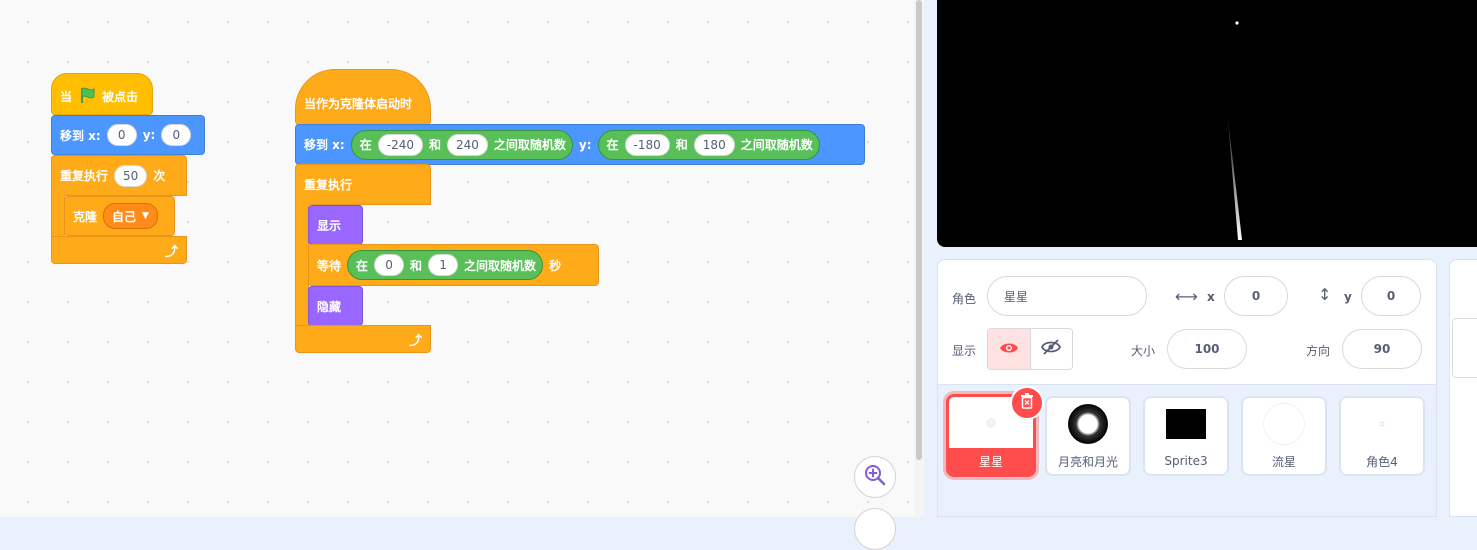 The width and height of the screenshot is (1477, 550). What do you see at coordinates (324, 145) in the screenshot?
I see `goto-label-2: 移到 x:` at bounding box center [324, 145].